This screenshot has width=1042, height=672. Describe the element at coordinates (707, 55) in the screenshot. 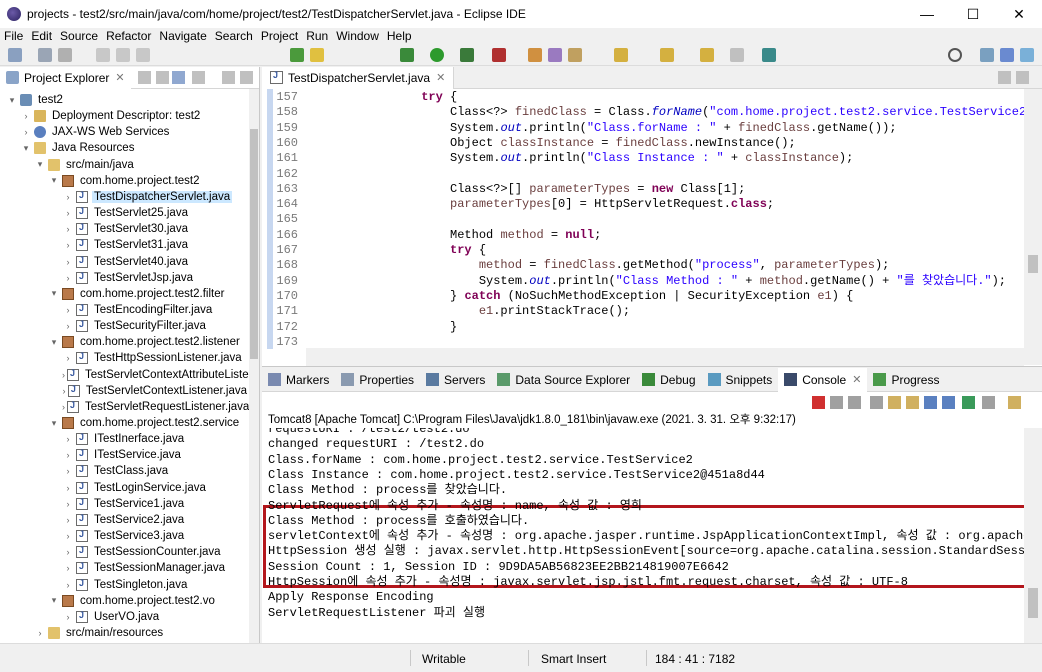

I see `forward-nav-icon` at that location.